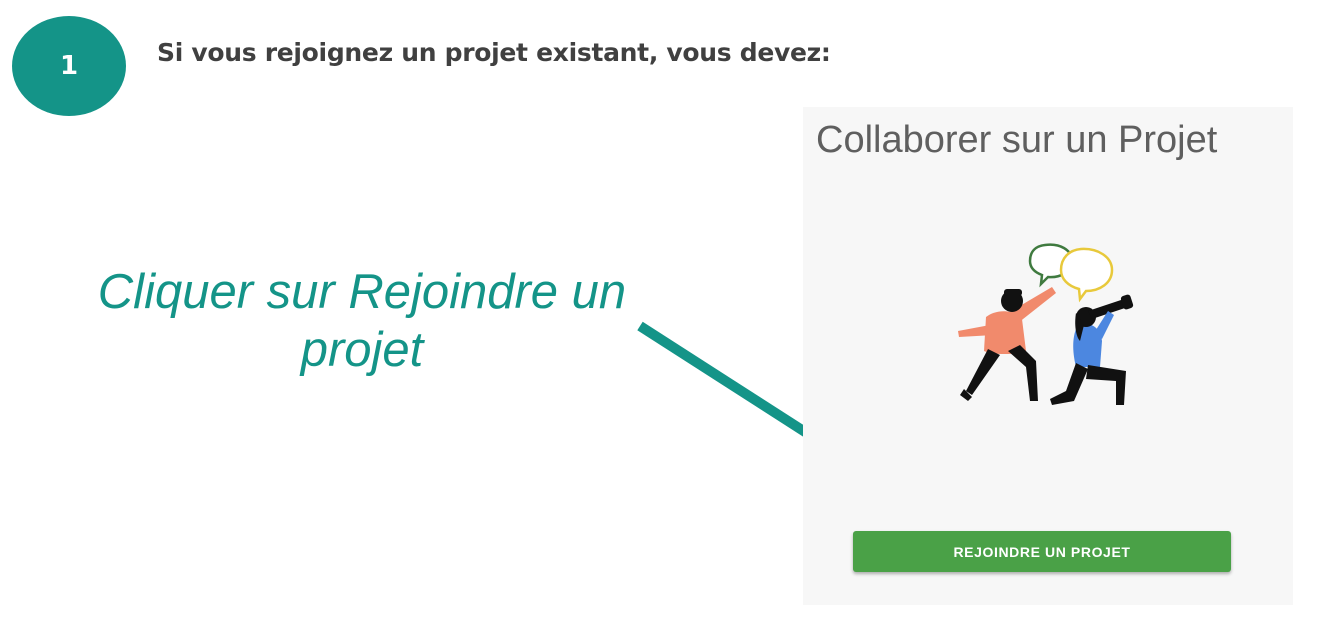 This screenshot has height=628, width=1325. I want to click on instruction-text: Cliquer sur Rejoindre un projet, so click(362, 321).